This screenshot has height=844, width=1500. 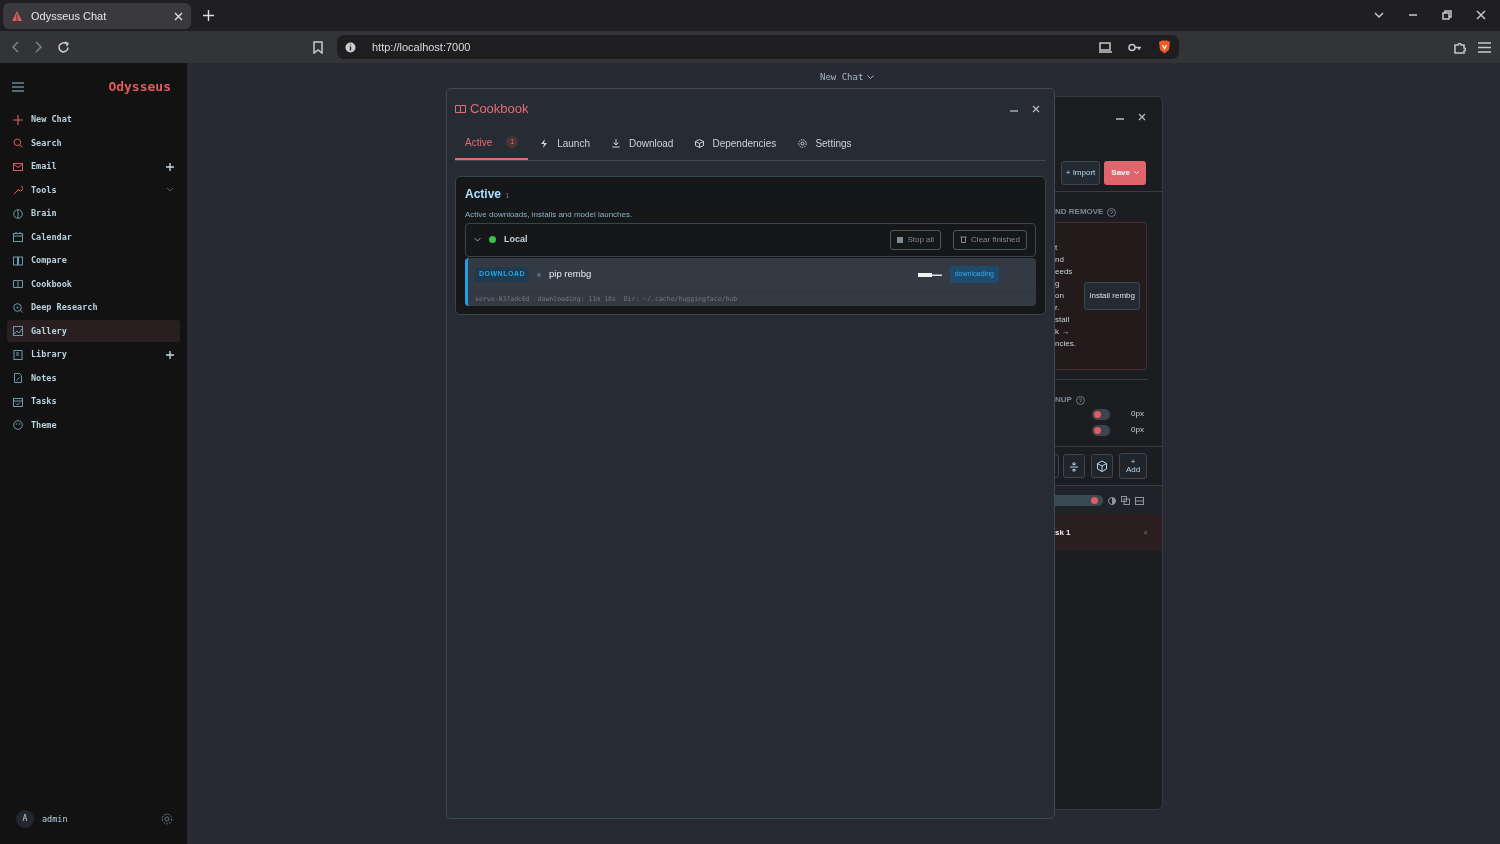 I want to click on sidebar-item: Theme, so click(x=93, y=425).